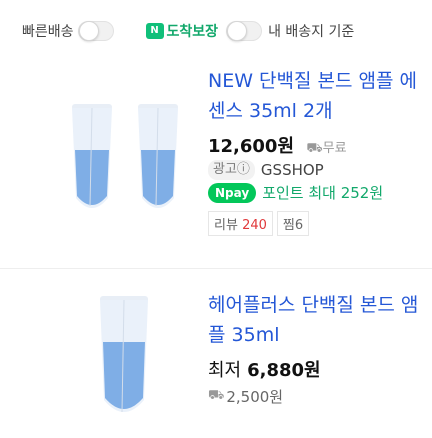 This screenshot has width=432, height=438. I want to click on product-info: 헤어플러스 단백질 본드 앰플 35ml 최저 6,880원 ⛟ 2,500원, so click(320, 348).